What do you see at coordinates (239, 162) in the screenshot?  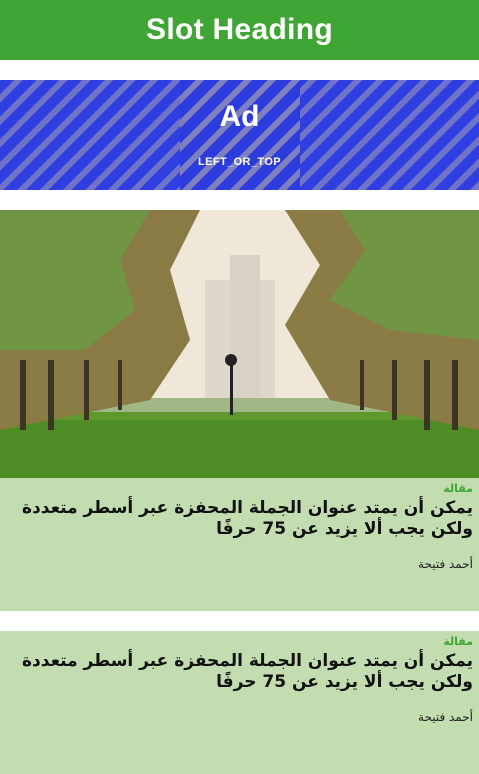 I see `ad-position-label: LEFT_OR_TOP` at bounding box center [239, 162].